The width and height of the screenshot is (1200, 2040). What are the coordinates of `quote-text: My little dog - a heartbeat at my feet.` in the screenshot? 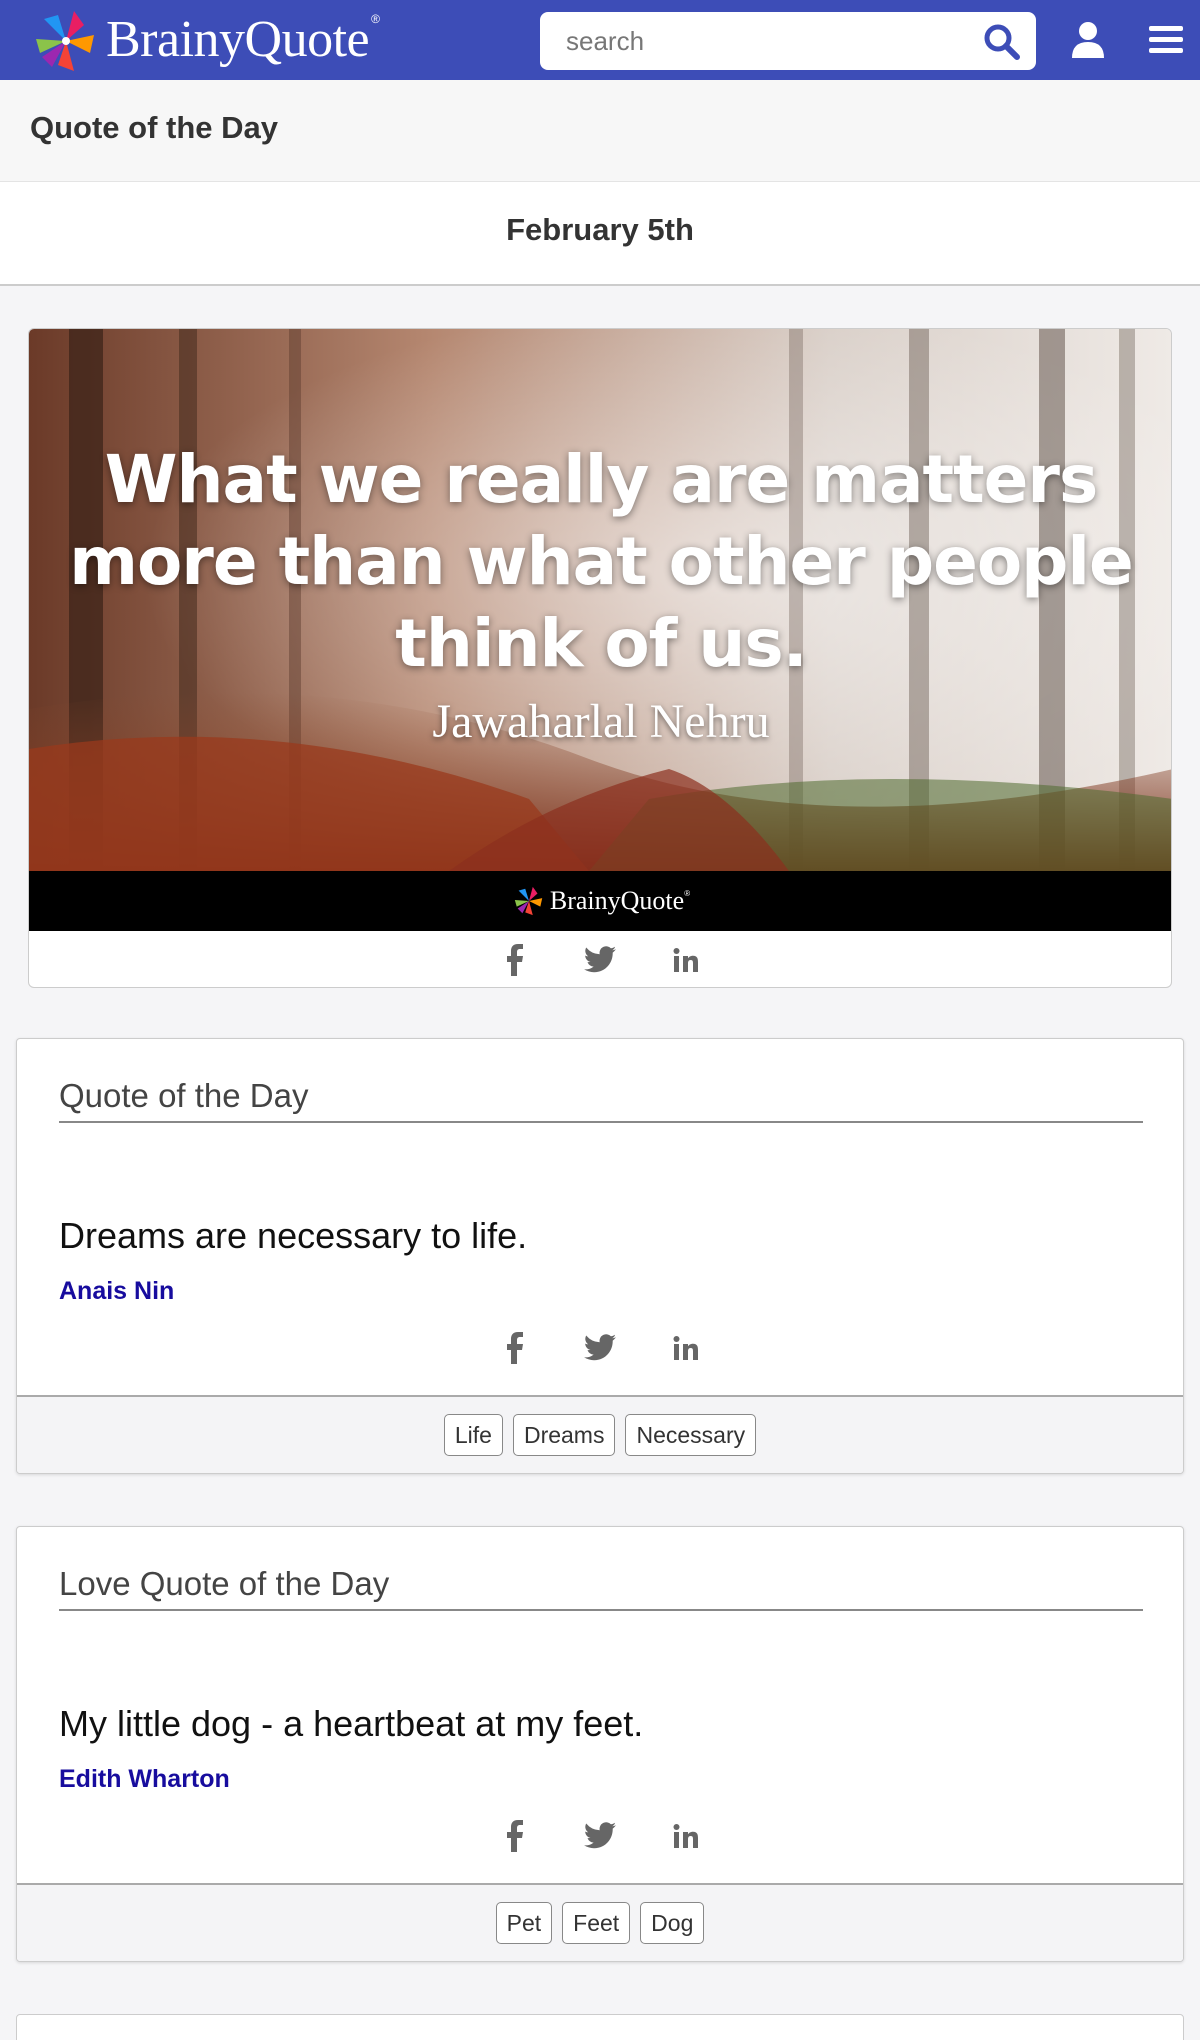 It's located at (351, 1724).